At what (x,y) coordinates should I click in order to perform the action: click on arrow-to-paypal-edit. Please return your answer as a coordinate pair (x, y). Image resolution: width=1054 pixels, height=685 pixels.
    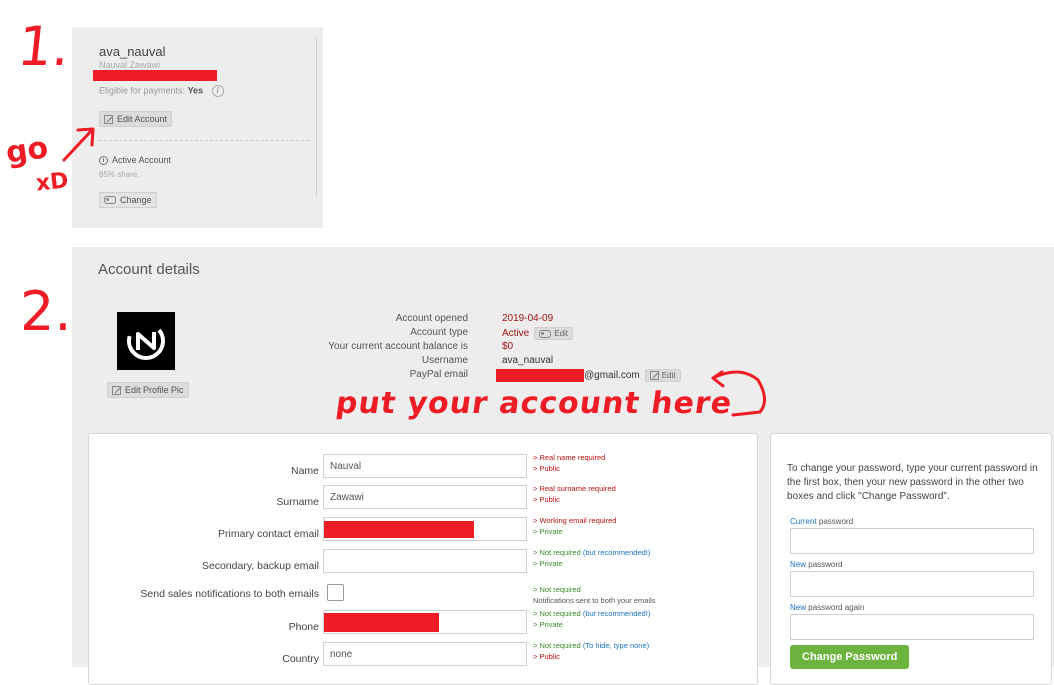
    Looking at the image, I should click on (738, 393).